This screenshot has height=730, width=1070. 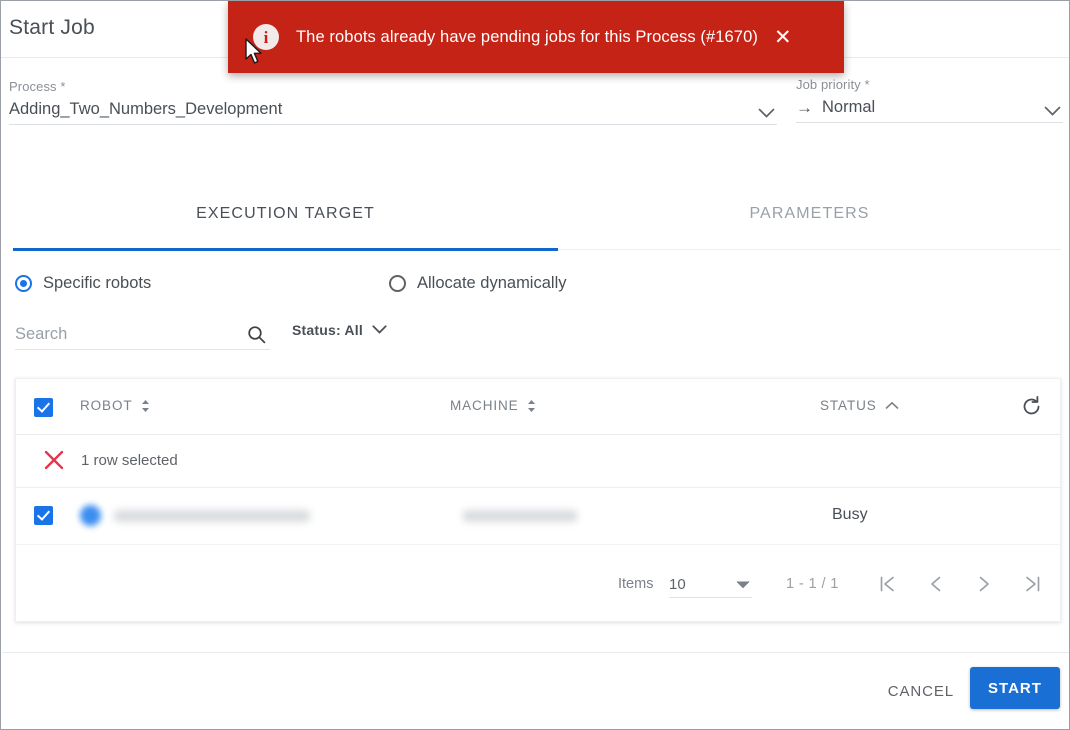 What do you see at coordinates (106, 405) in the screenshot?
I see `column-header-robot-label: ROBOT` at bounding box center [106, 405].